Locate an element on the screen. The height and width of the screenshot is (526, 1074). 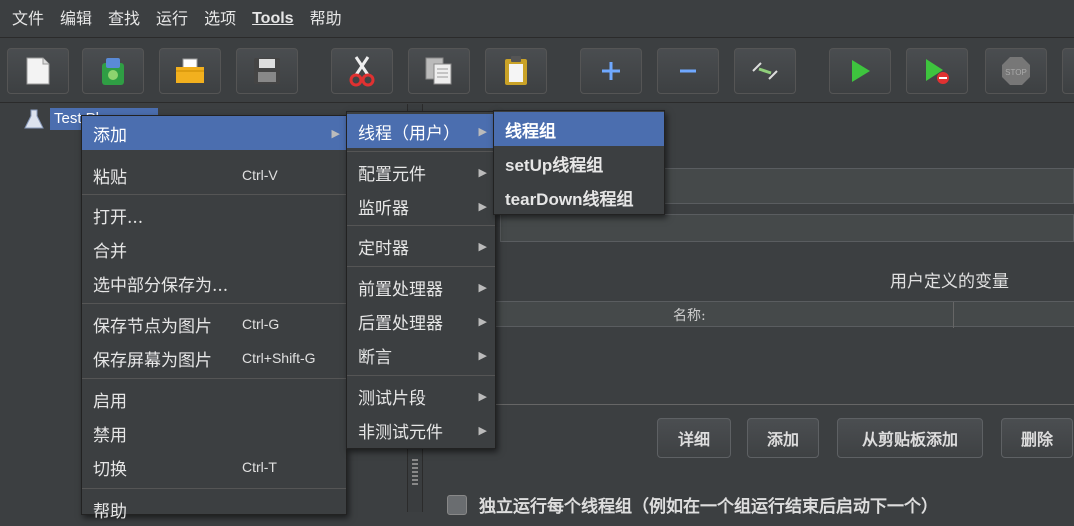
menu-tools-label: Tools is located at coordinates (273, 18).